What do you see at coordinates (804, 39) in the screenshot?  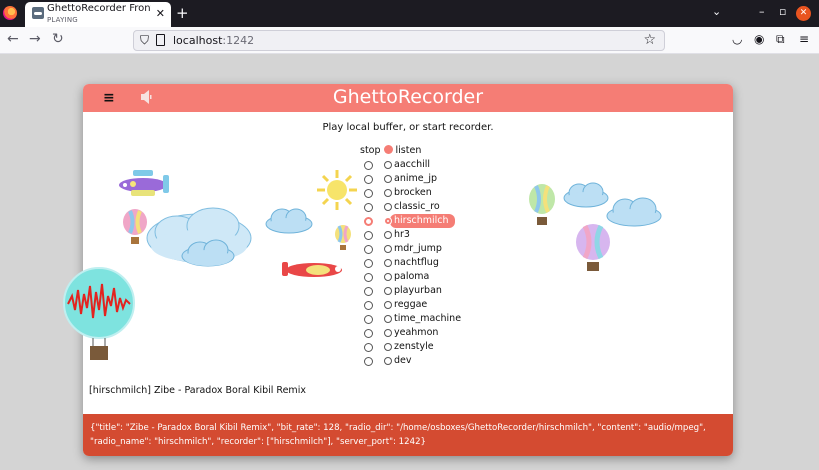 I see `menu-icon: ≡` at bounding box center [804, 39].